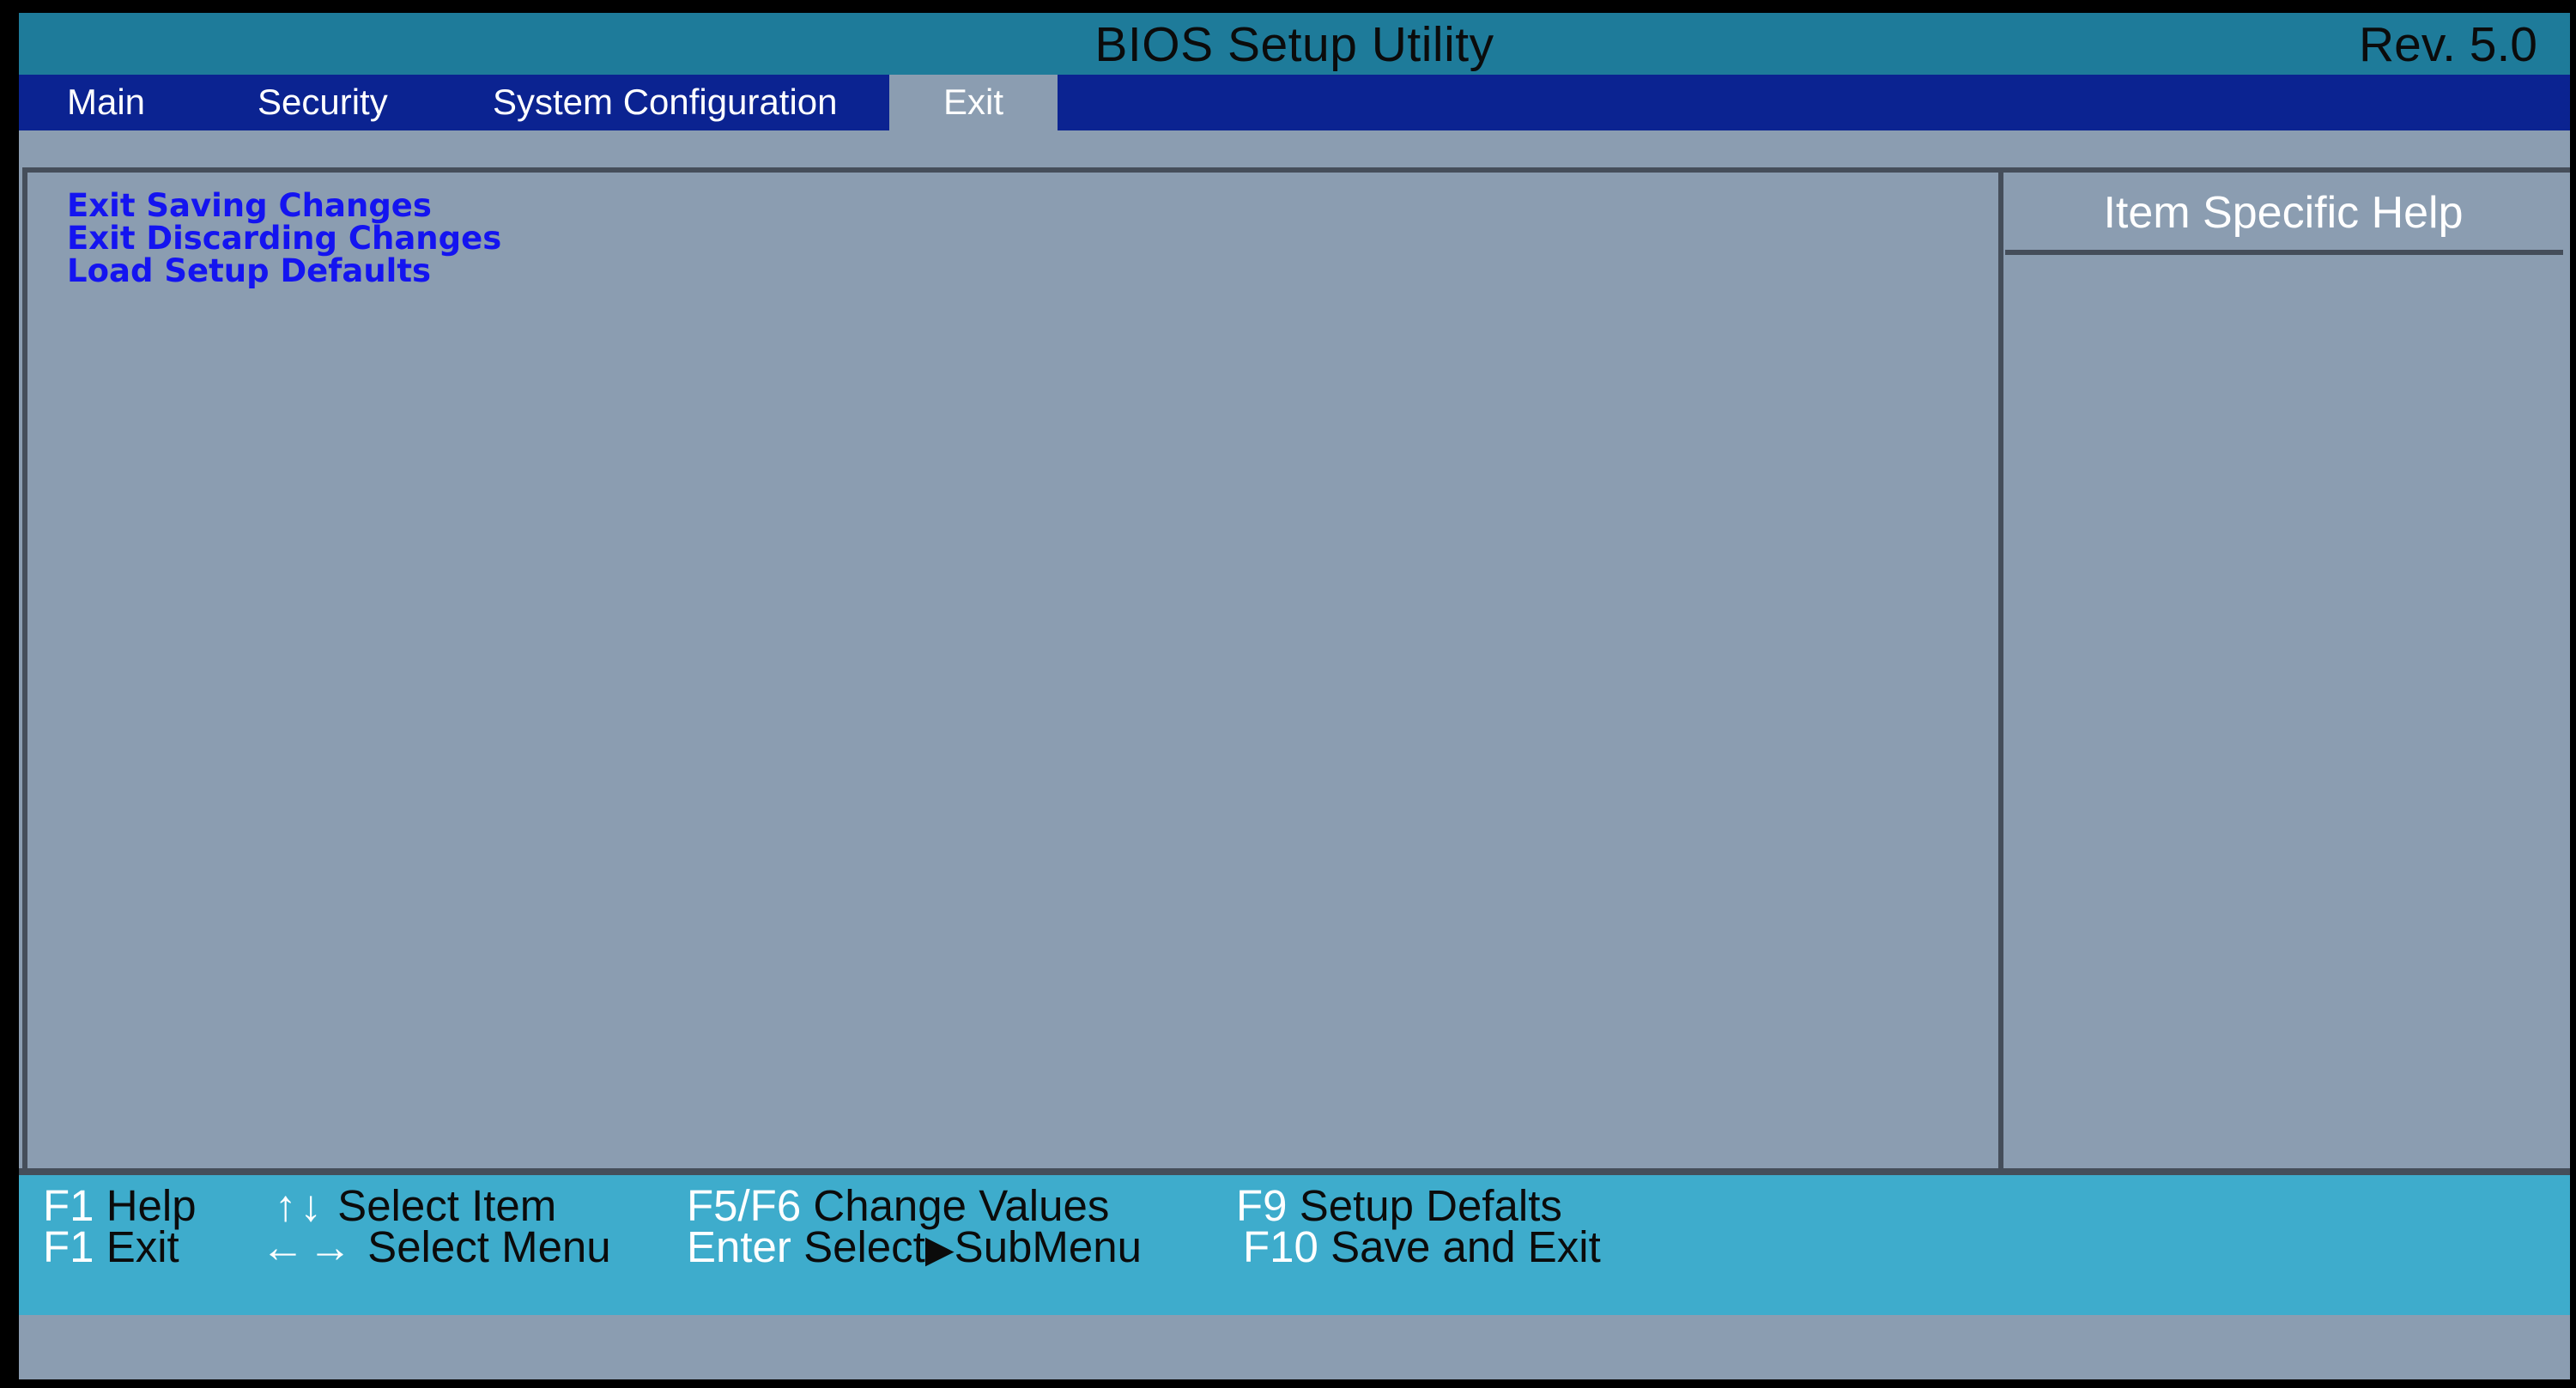  What do you see at coordinates (2447, 44) in the screenshot?
I see `revision-label: Rev. 5.0` at bounding box center [2447, 44].